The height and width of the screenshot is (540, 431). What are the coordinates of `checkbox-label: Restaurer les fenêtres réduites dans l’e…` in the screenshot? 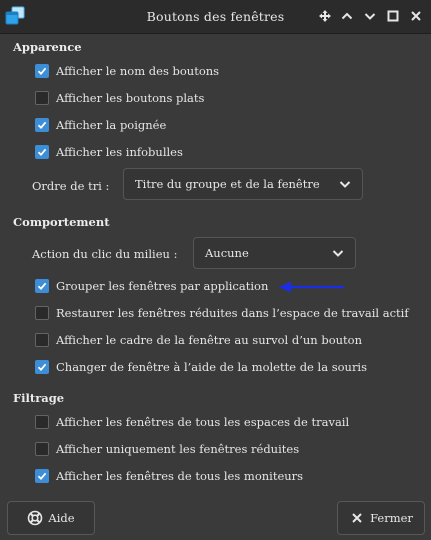 It's located at (232, 313).